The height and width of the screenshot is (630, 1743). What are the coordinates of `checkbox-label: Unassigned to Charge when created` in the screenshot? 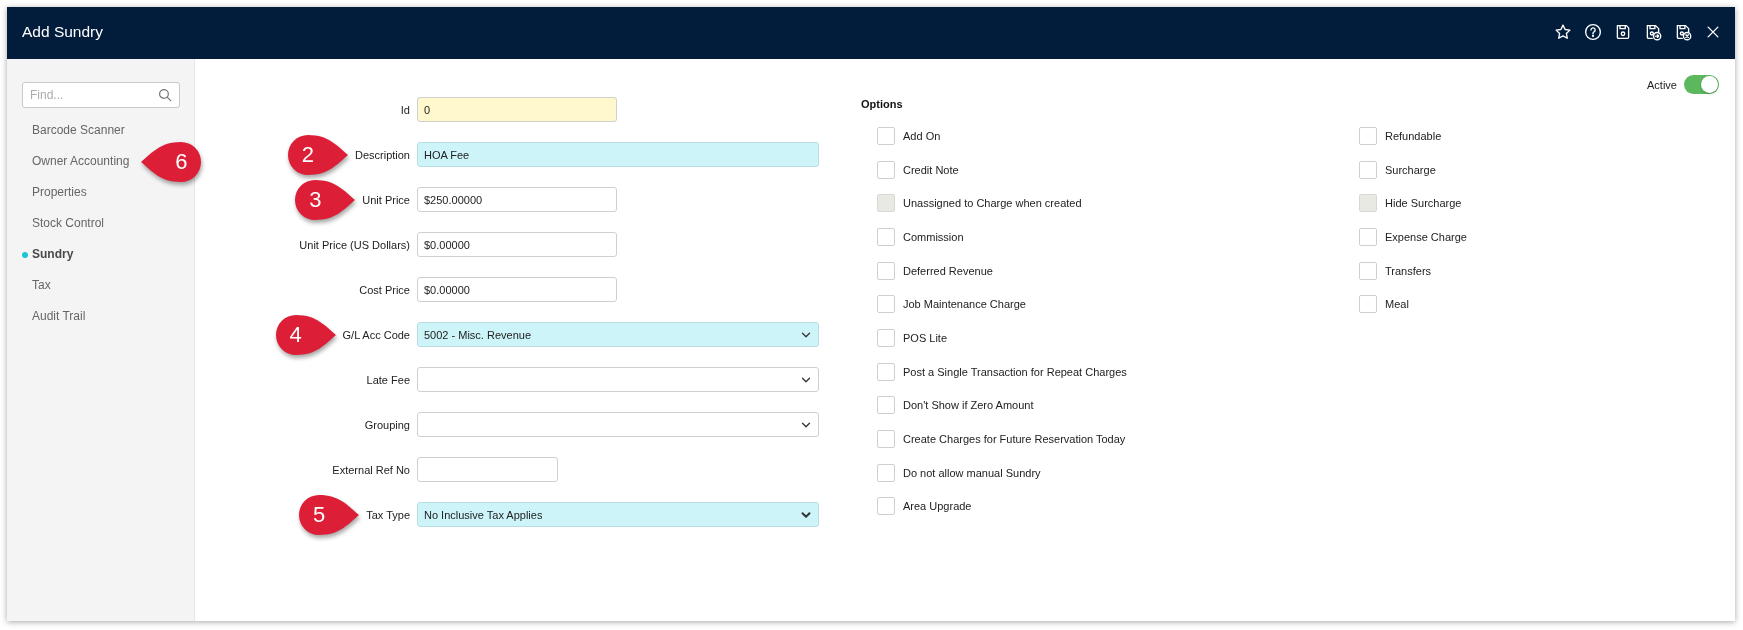 It's located at (992, 203).